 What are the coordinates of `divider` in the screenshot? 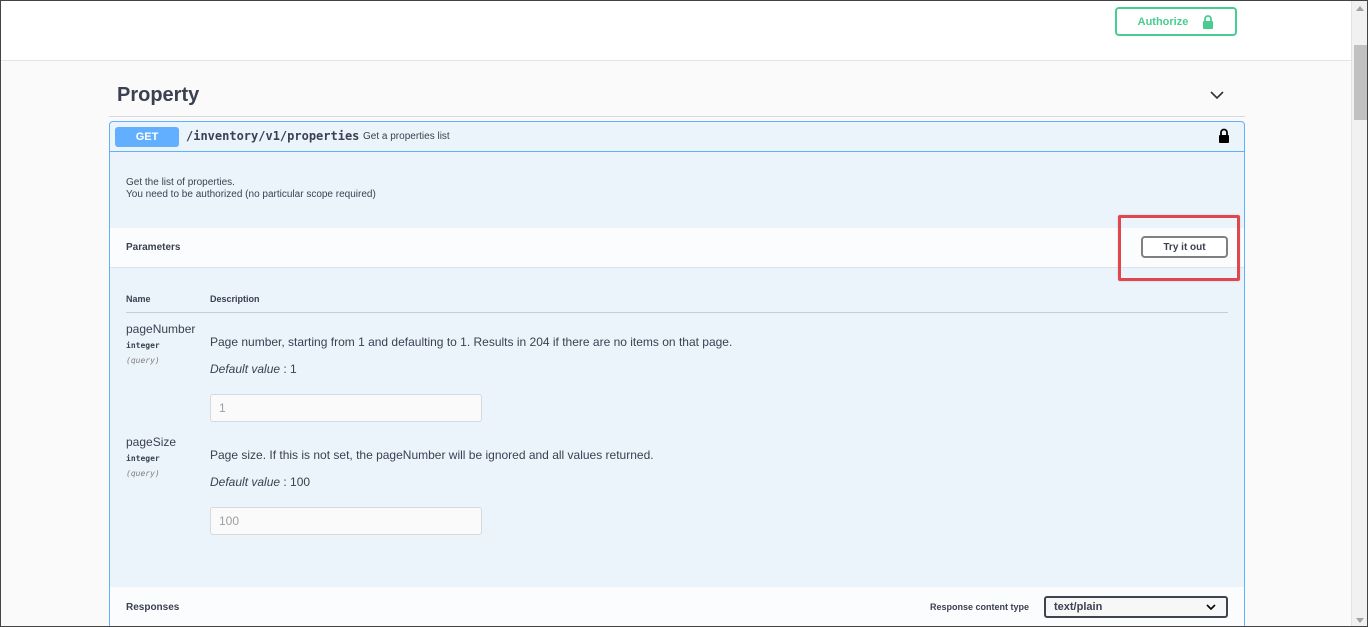 It's located at (677, 312).